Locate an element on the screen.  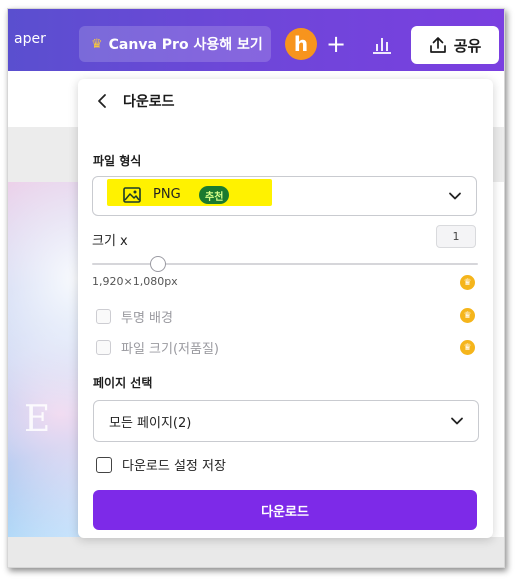
back-button is located at coordinates (102, 101).